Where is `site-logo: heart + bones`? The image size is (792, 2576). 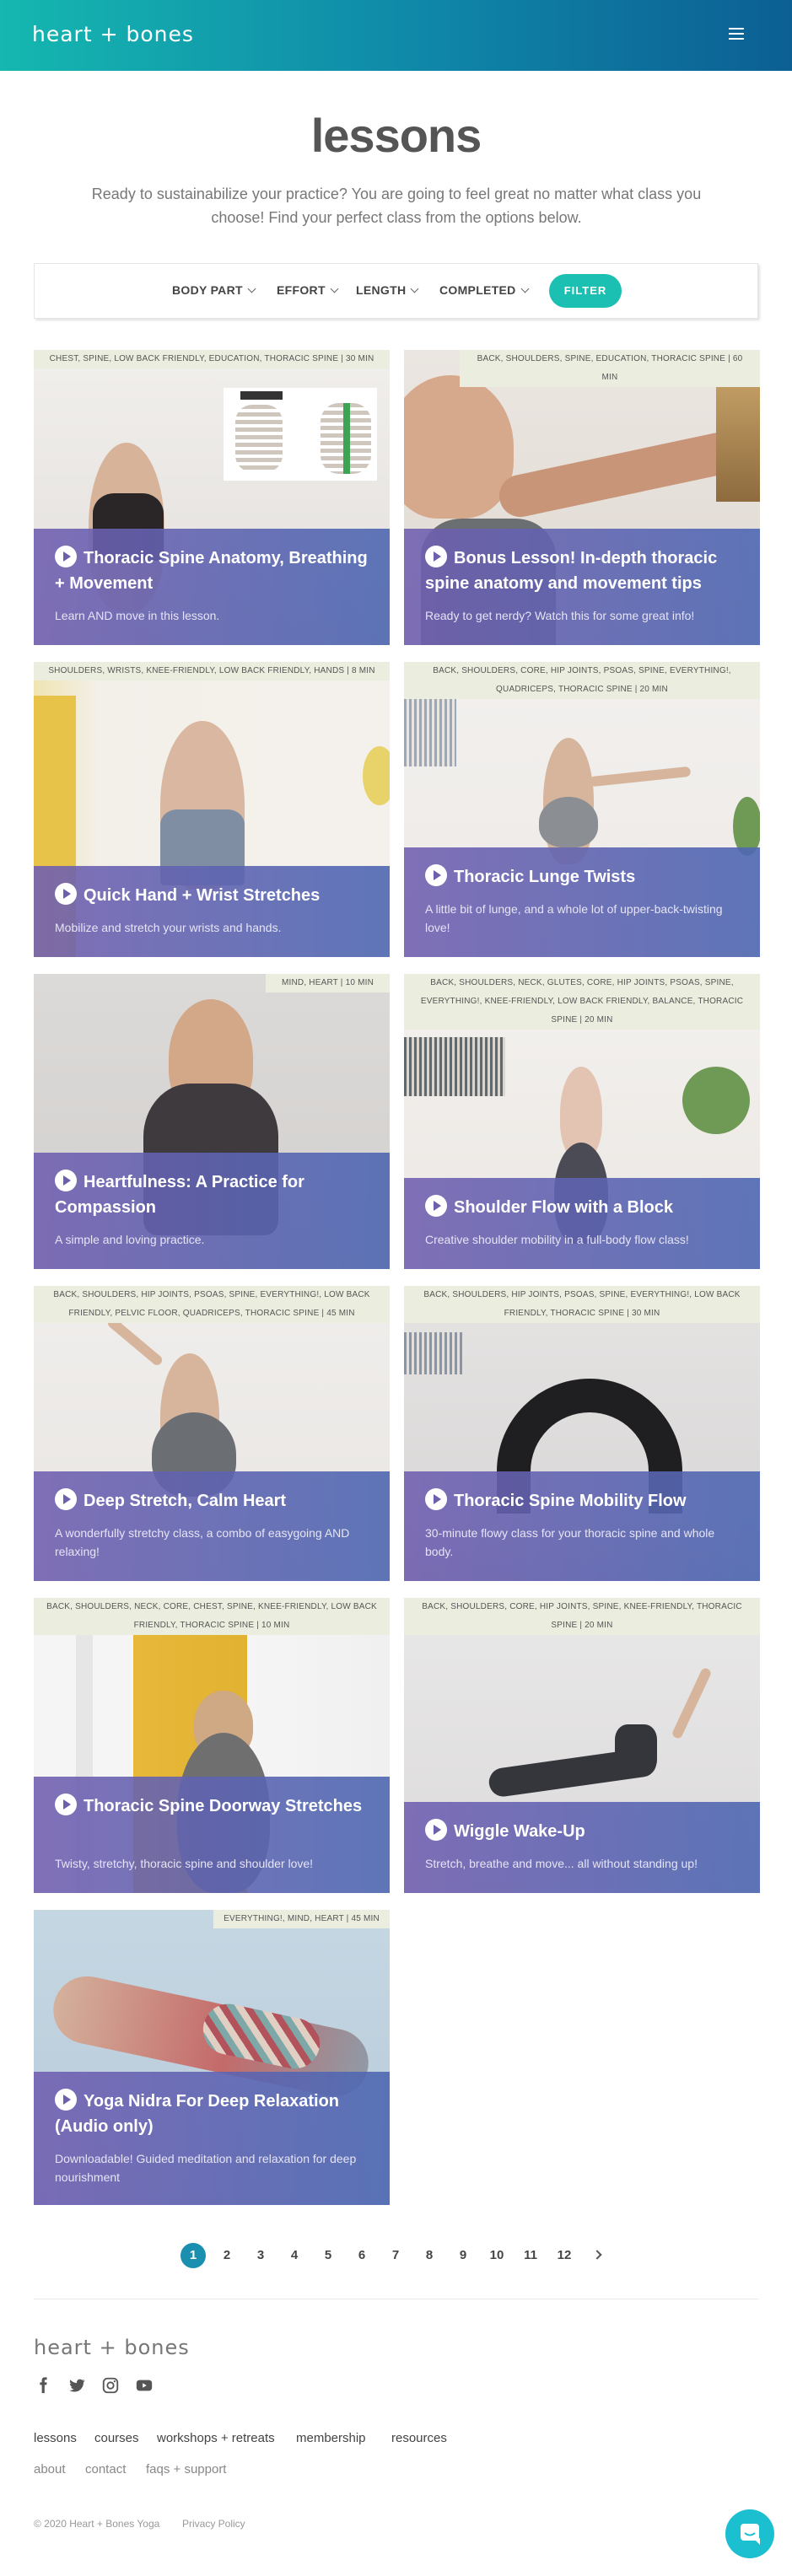 site-logo: heart + bones is located at coordinates (113, 34).